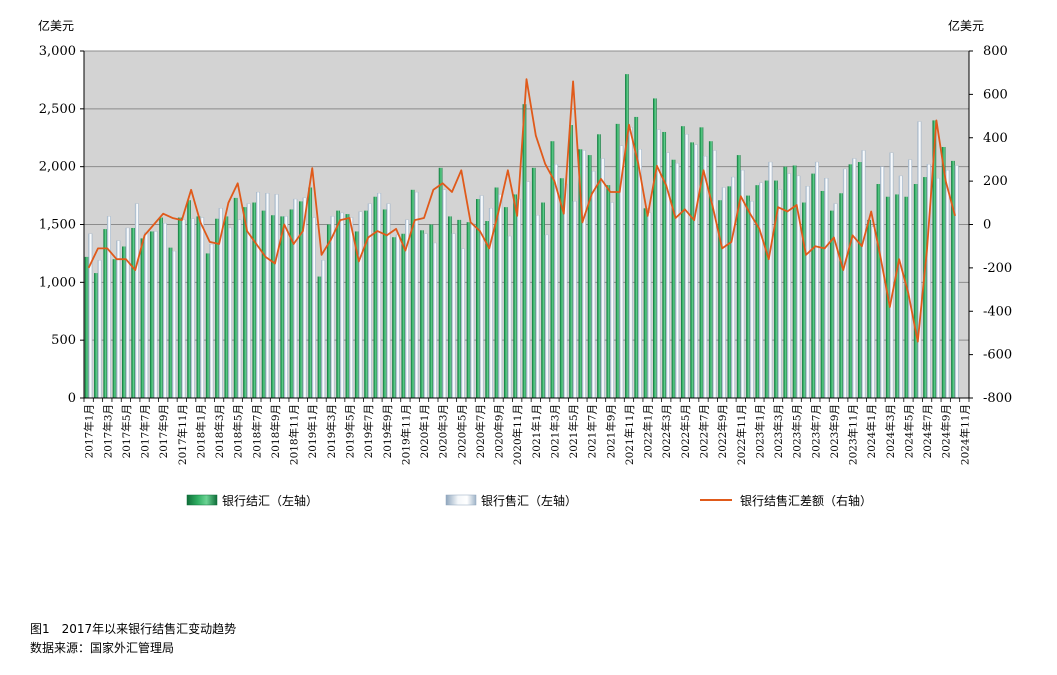  I want to click on x-tick-label: 2024年3月, so click(890, 431).